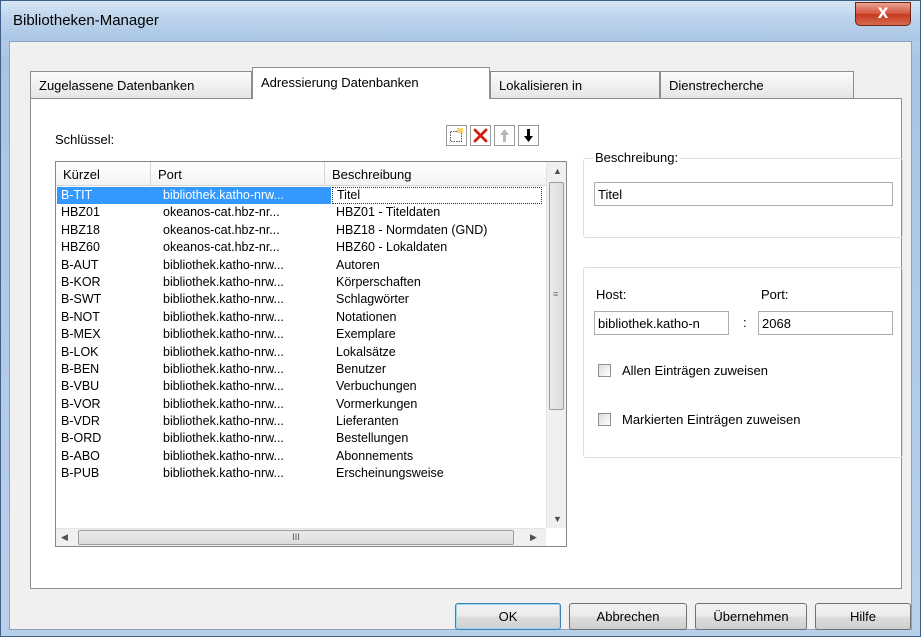 The image size is (921, 637). I want to click on table-row: B-VOR bibliothek.katho-nrw... Vormerkungen, so click(301, 404).